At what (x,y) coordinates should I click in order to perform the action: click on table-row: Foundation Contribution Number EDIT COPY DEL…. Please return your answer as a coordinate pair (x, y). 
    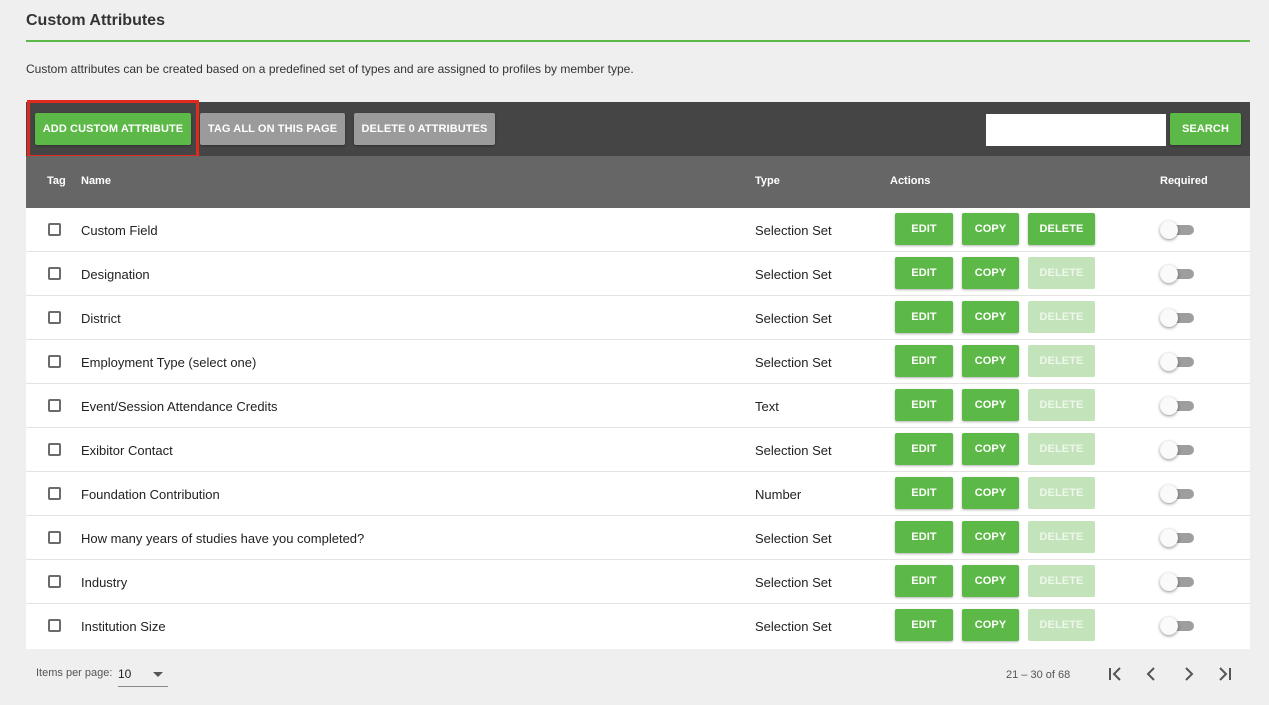
    Looking at the image, I should click on (638, 494).